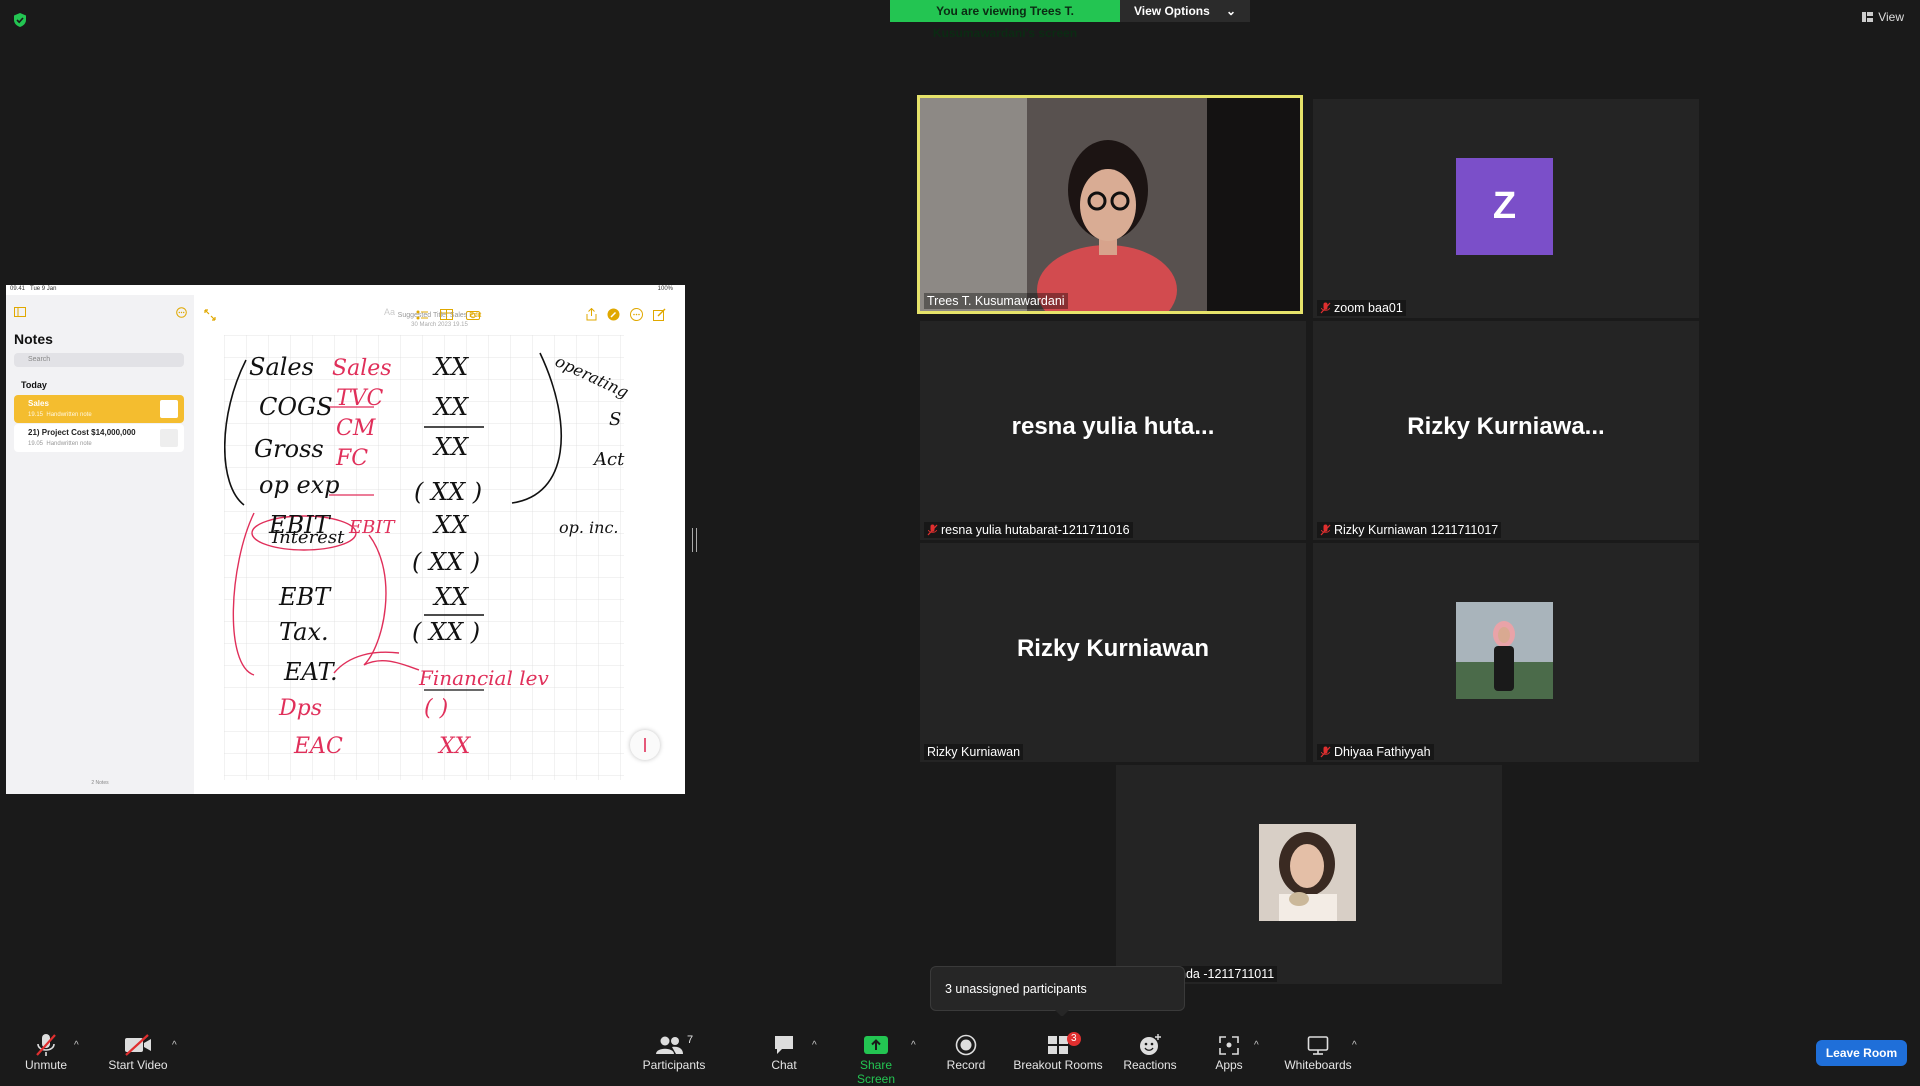  What do you see at coordinates (300, 708) in the screenshot?
I see `hw-dps: Dps` at bounding box center [300, 708].